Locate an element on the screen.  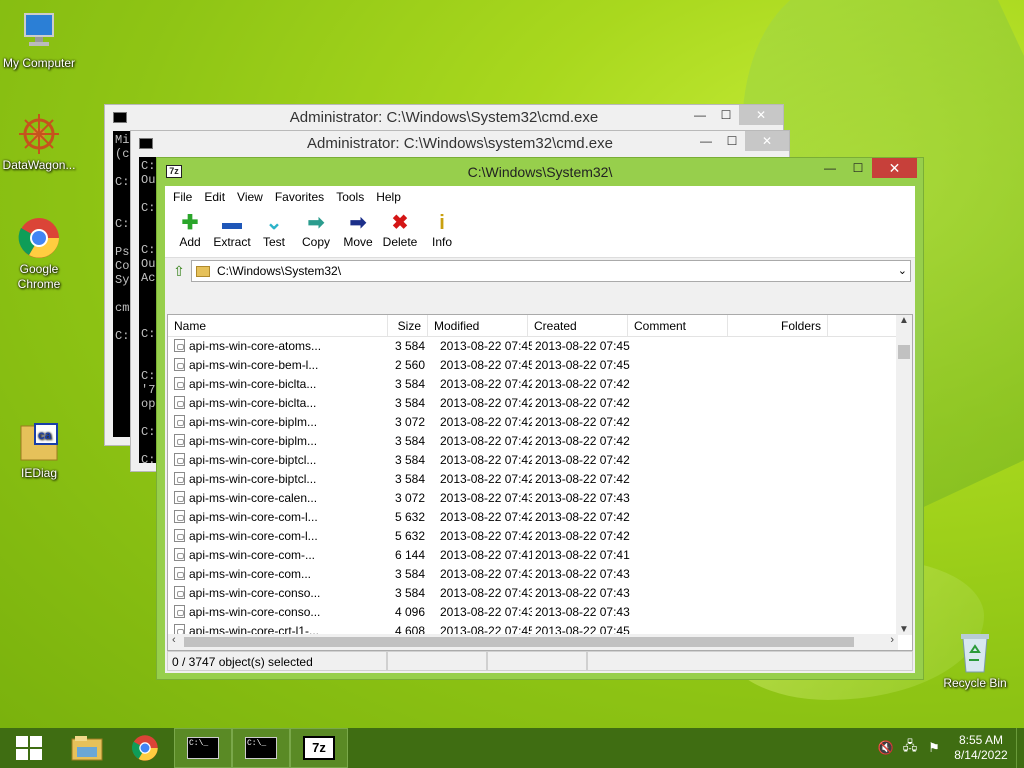
windows-logo-icon is located at coordinates (29, 748).